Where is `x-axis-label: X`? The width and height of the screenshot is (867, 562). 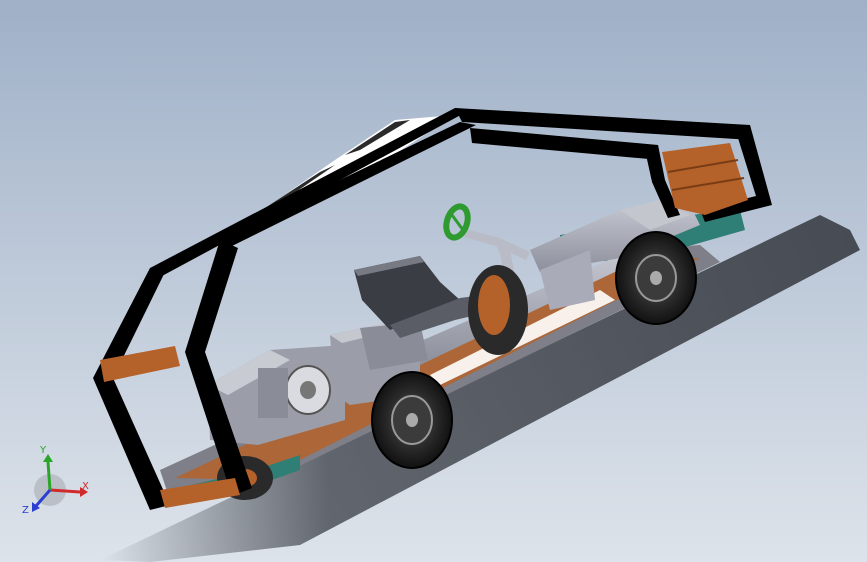
x-axis-label: X is located at coordinates (85, 486).